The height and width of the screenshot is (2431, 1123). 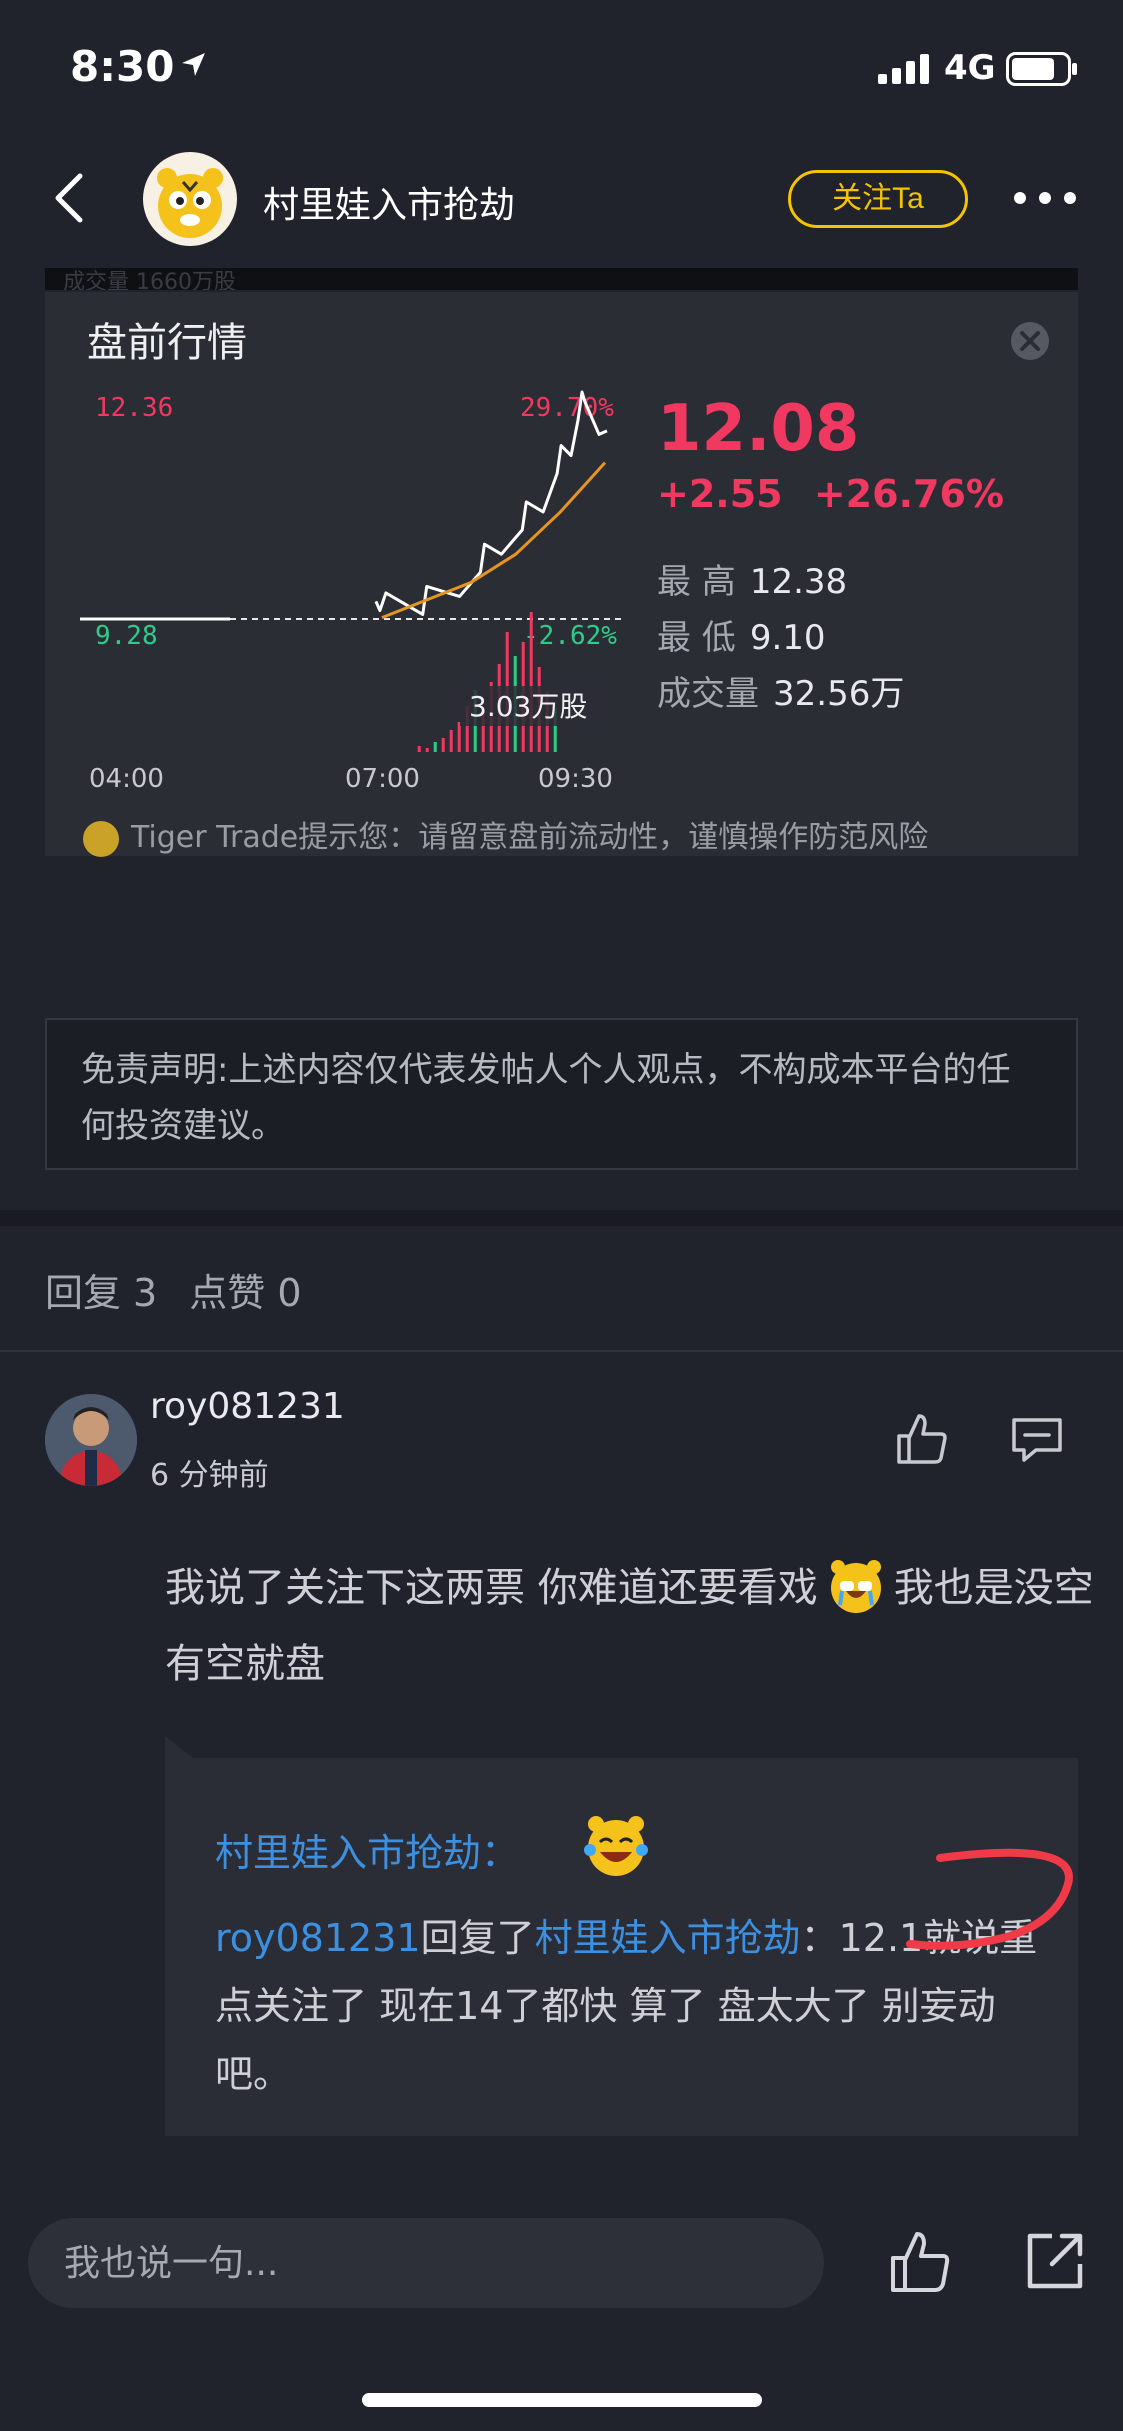 I want to click on commenter-name: roy081231, so click(x=247, y=1406).